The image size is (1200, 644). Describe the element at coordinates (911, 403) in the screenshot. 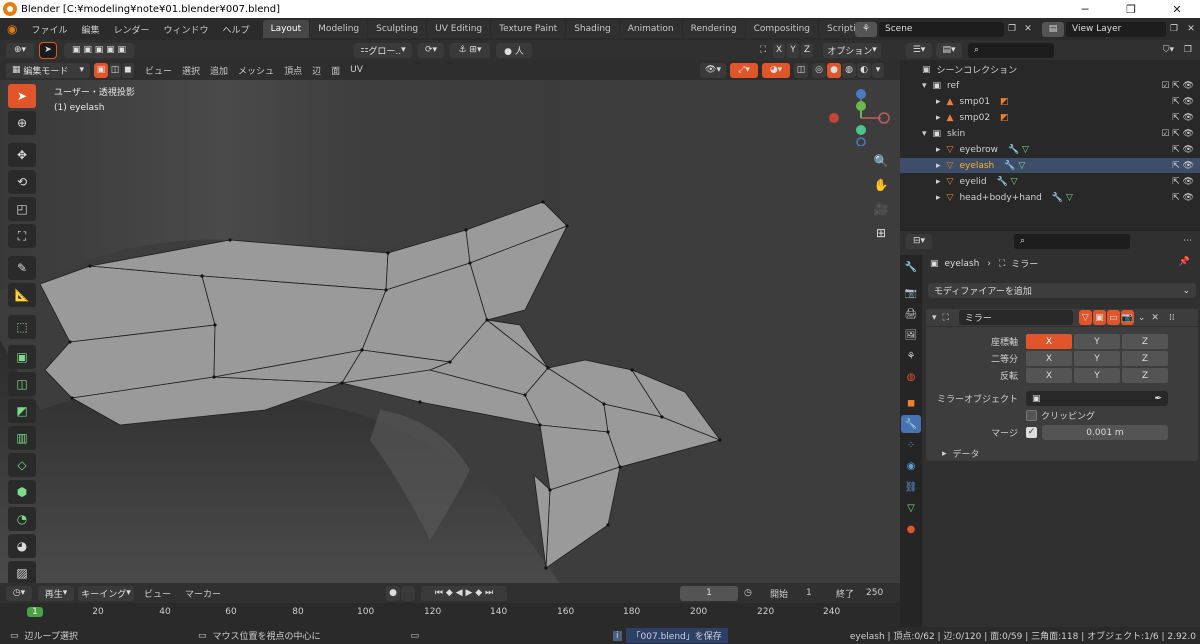

I see `object-tab-icon: ◼` at that location.